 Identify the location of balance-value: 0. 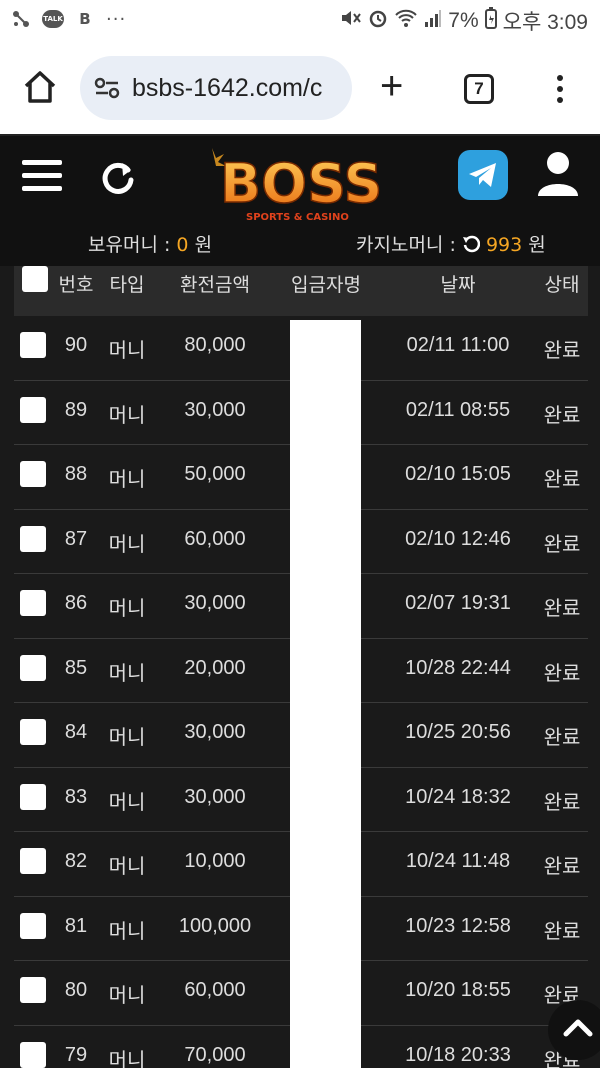
(182, 245).